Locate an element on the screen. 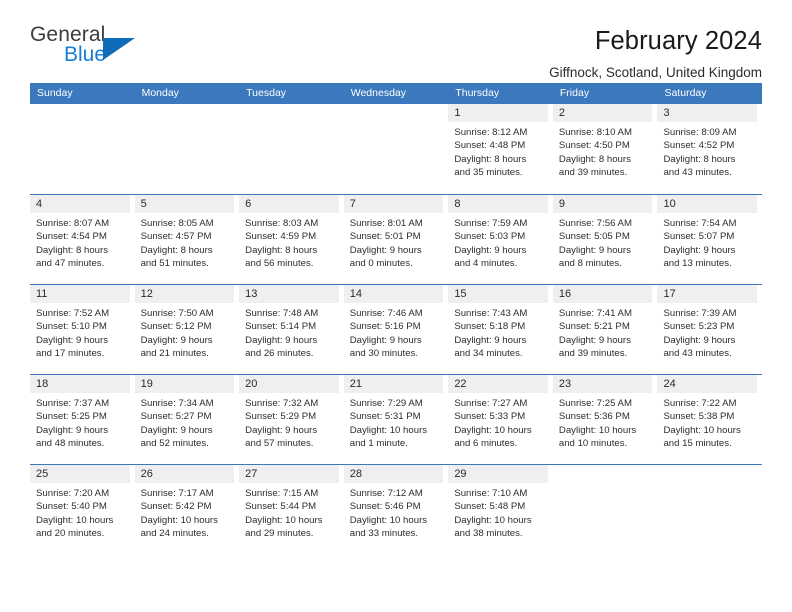 The image size is (792, 612). sunrise-text: Sunrise: 7:20 AM is located at coordinates (73, 493).